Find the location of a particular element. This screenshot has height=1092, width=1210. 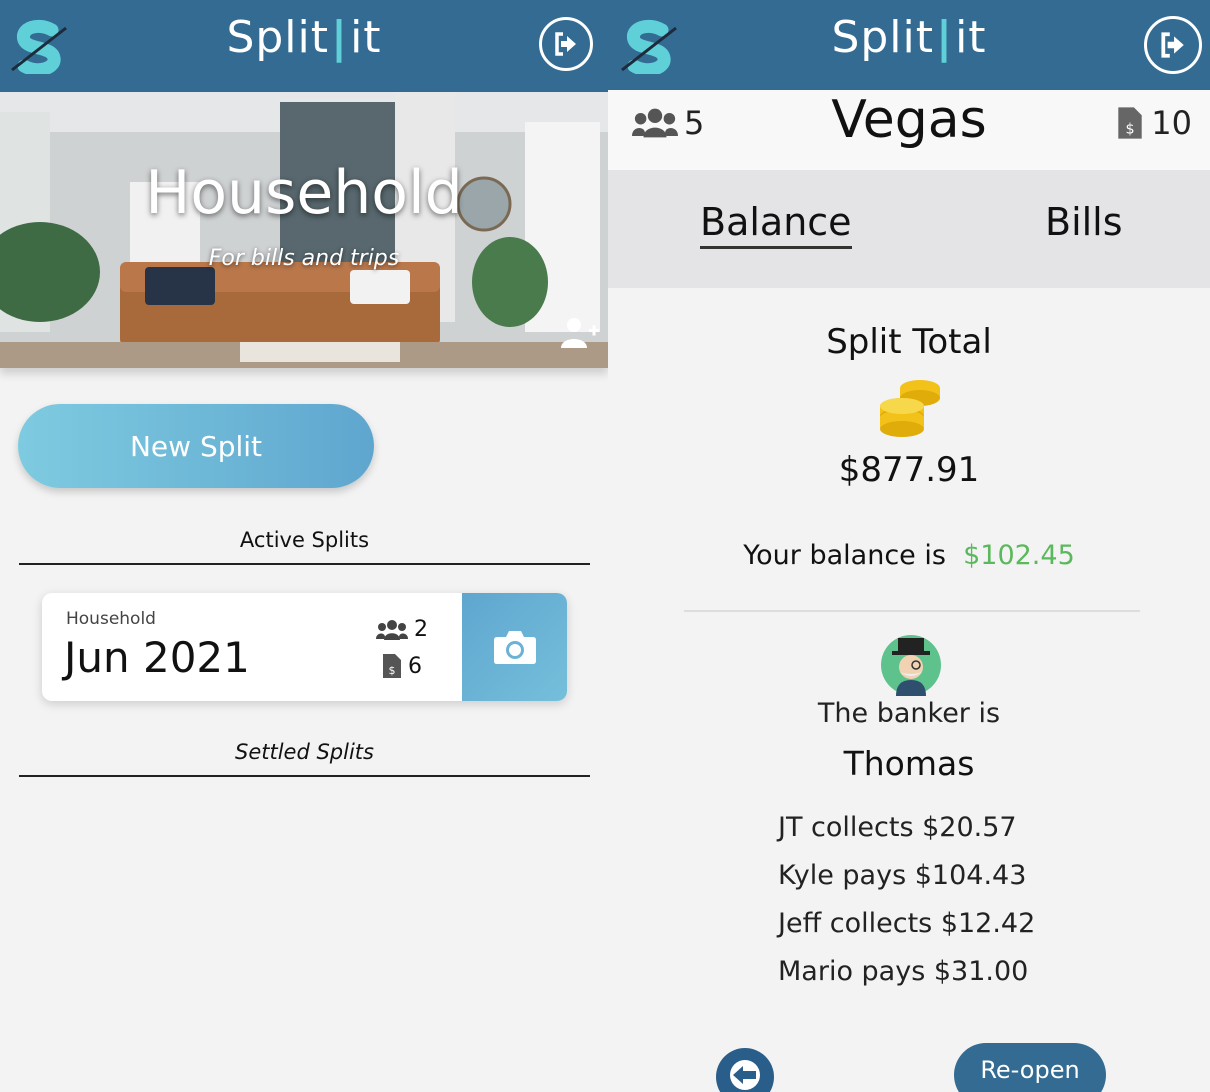

split-total-amount: $877.91 is located at coordinates (909, 470).